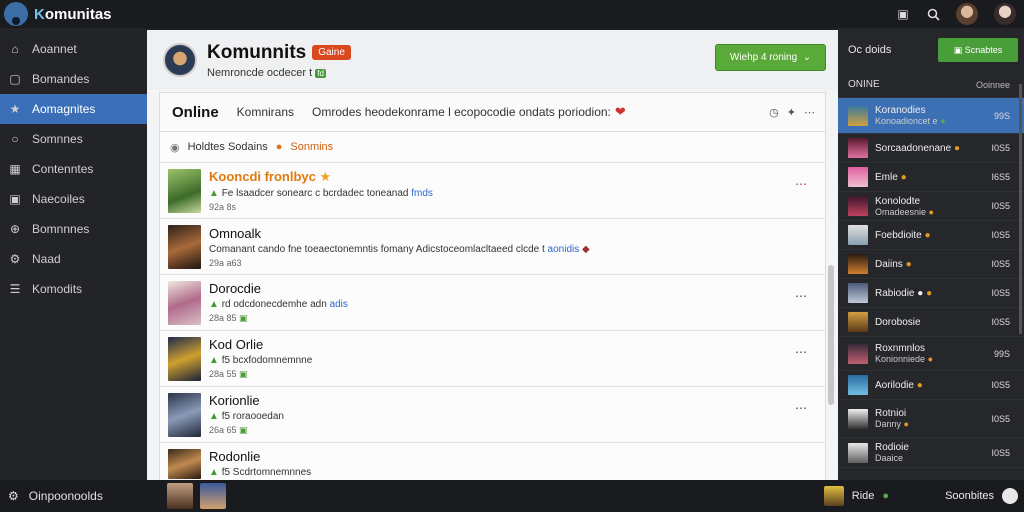  I want to click on join-button: Wiehp 4 roning ⌄, so click(770, 57).